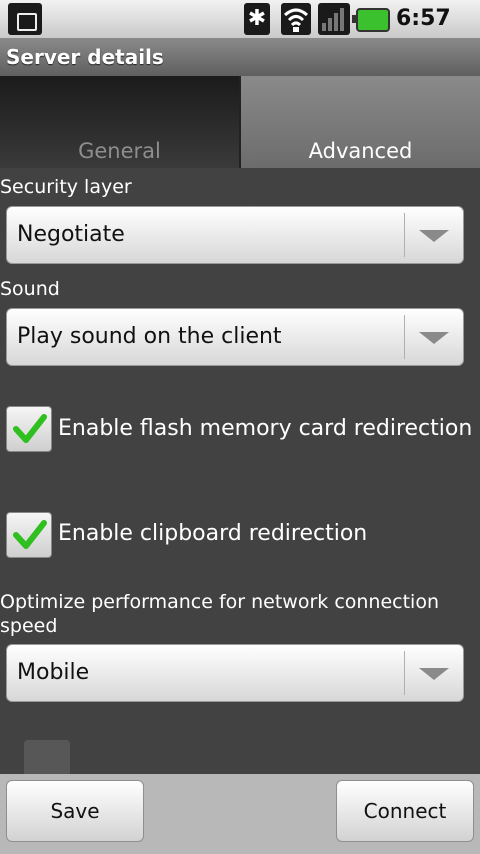  I want to click on clipboard-redirect-checkbox, so click(29, 535).